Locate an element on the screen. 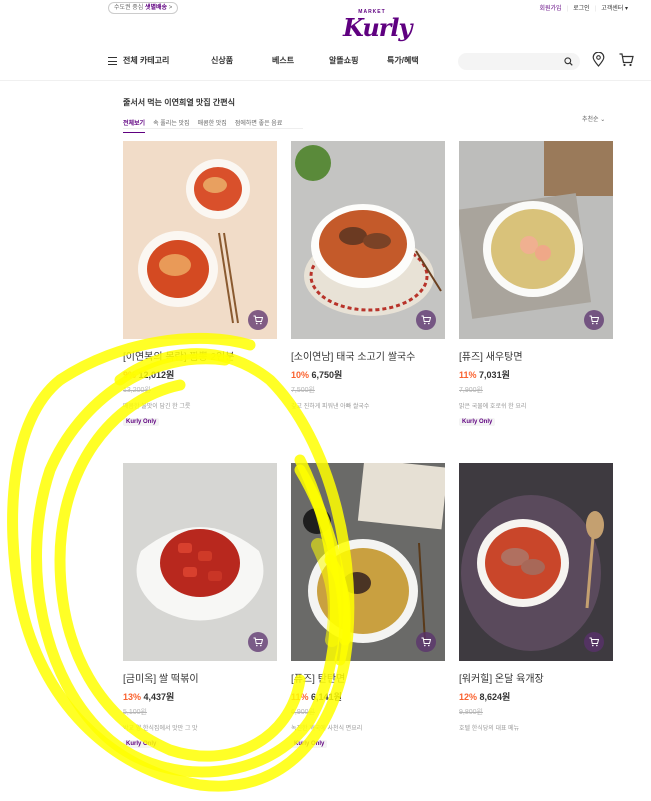 This screenshot has height=801, width=651. nav-special-deals: 특가/혜택 is located at coordinates (403, 60).